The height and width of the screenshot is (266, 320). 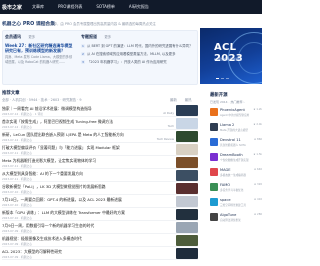 What do you see at coordinates (38, 7) in the screenshot?
I see `nav-item-articles: 文章库` at bounding box center [38, 7].